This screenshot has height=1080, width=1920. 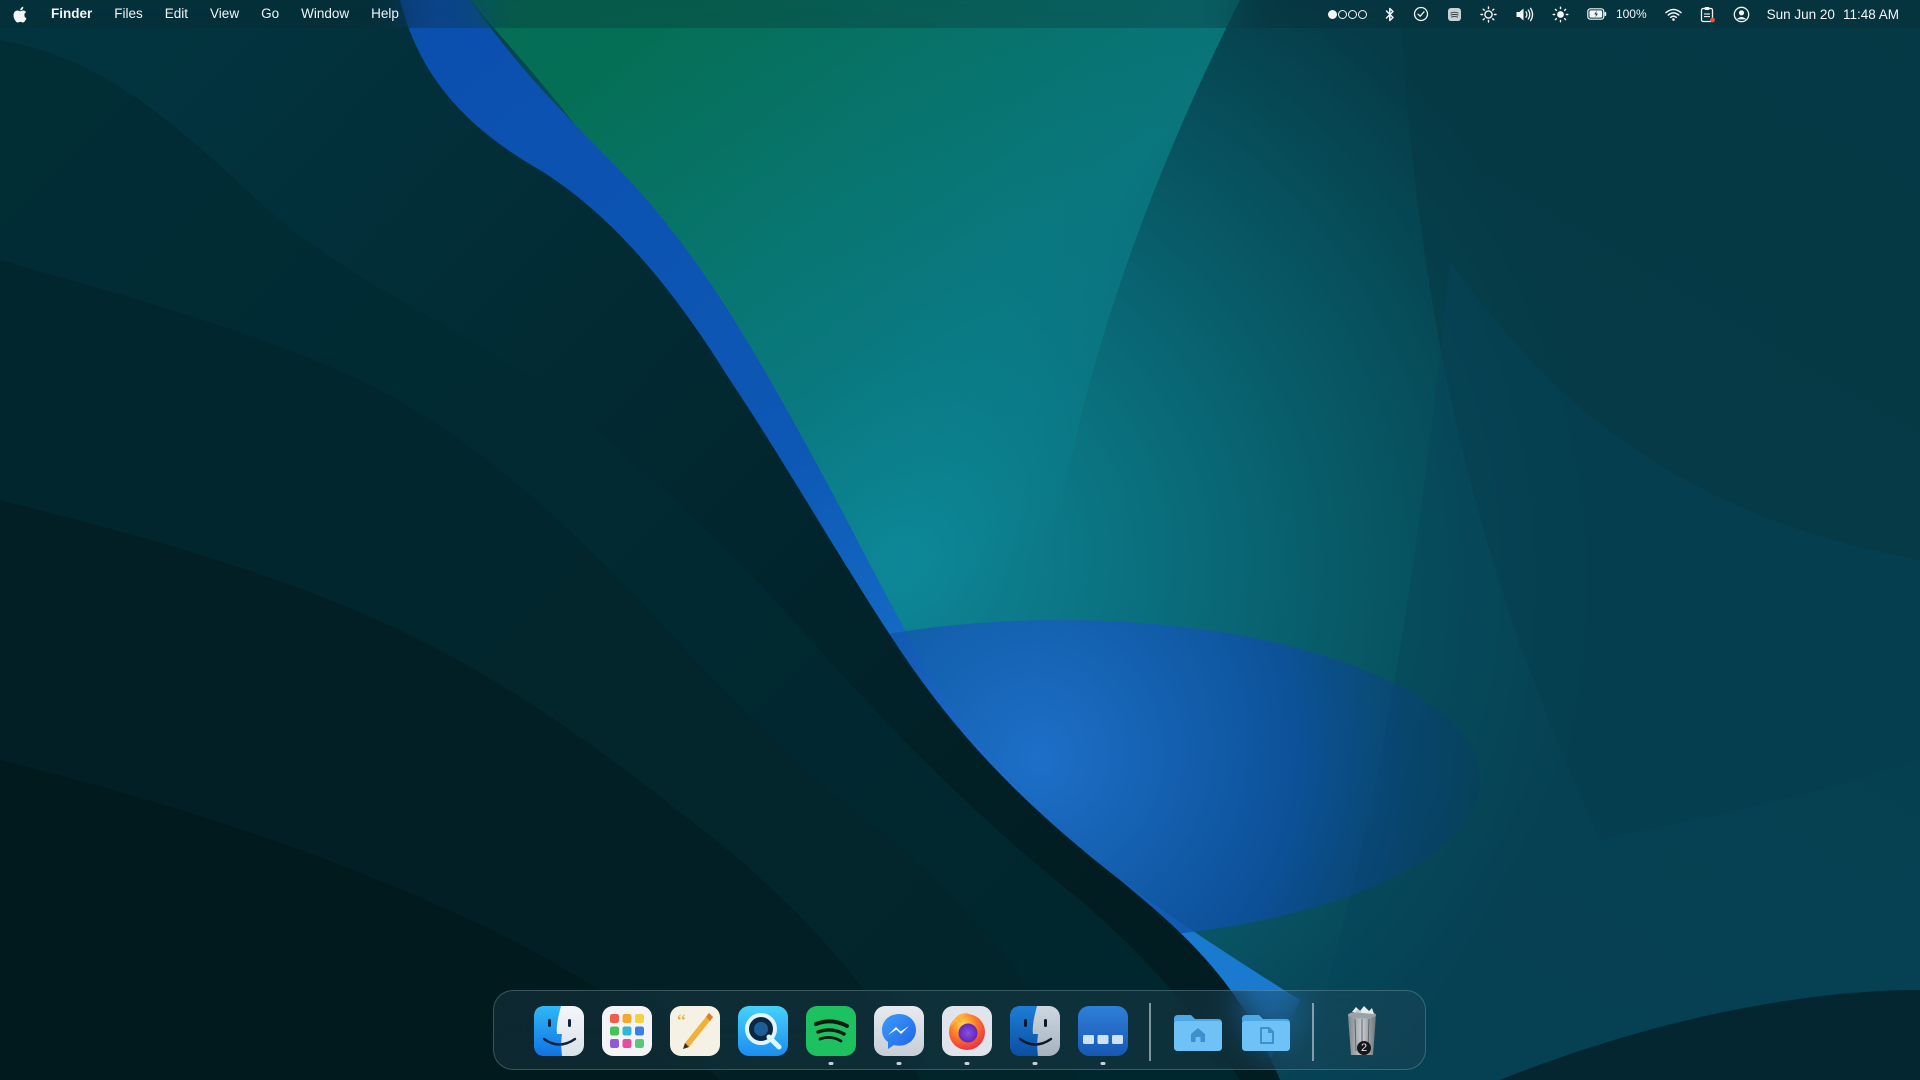 What do you see at coordinates (1364, 1048) in the screenshot?
I see `trash-count-badge: 2` at bounding box center [1364, 1048].